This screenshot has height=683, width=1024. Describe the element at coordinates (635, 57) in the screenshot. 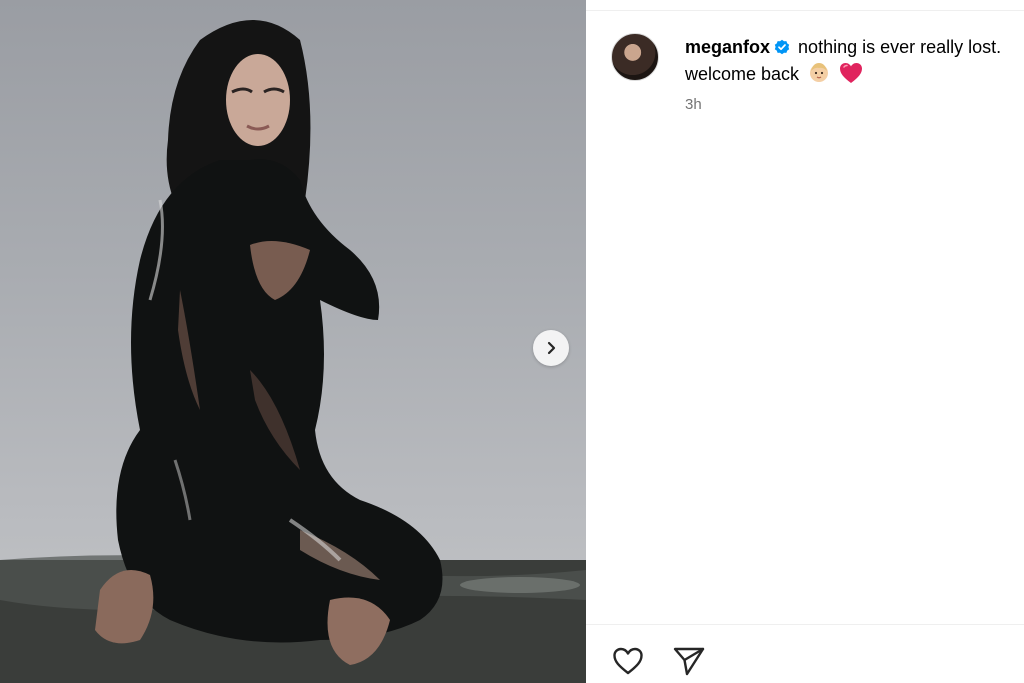

I see `avatar` at that location.